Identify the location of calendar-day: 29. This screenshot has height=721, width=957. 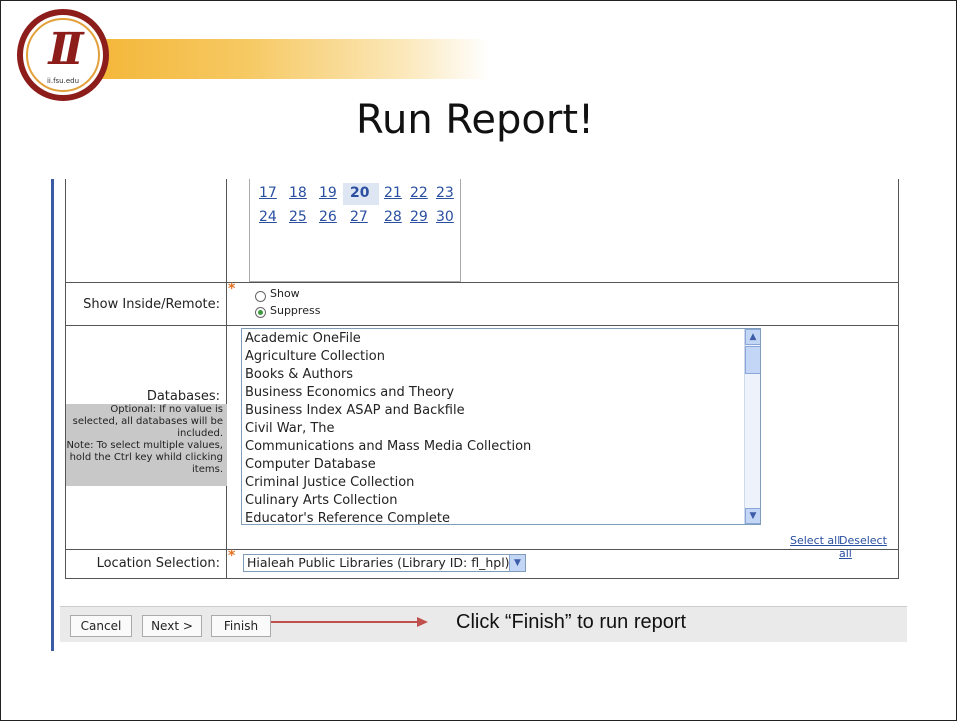
(419, 217).